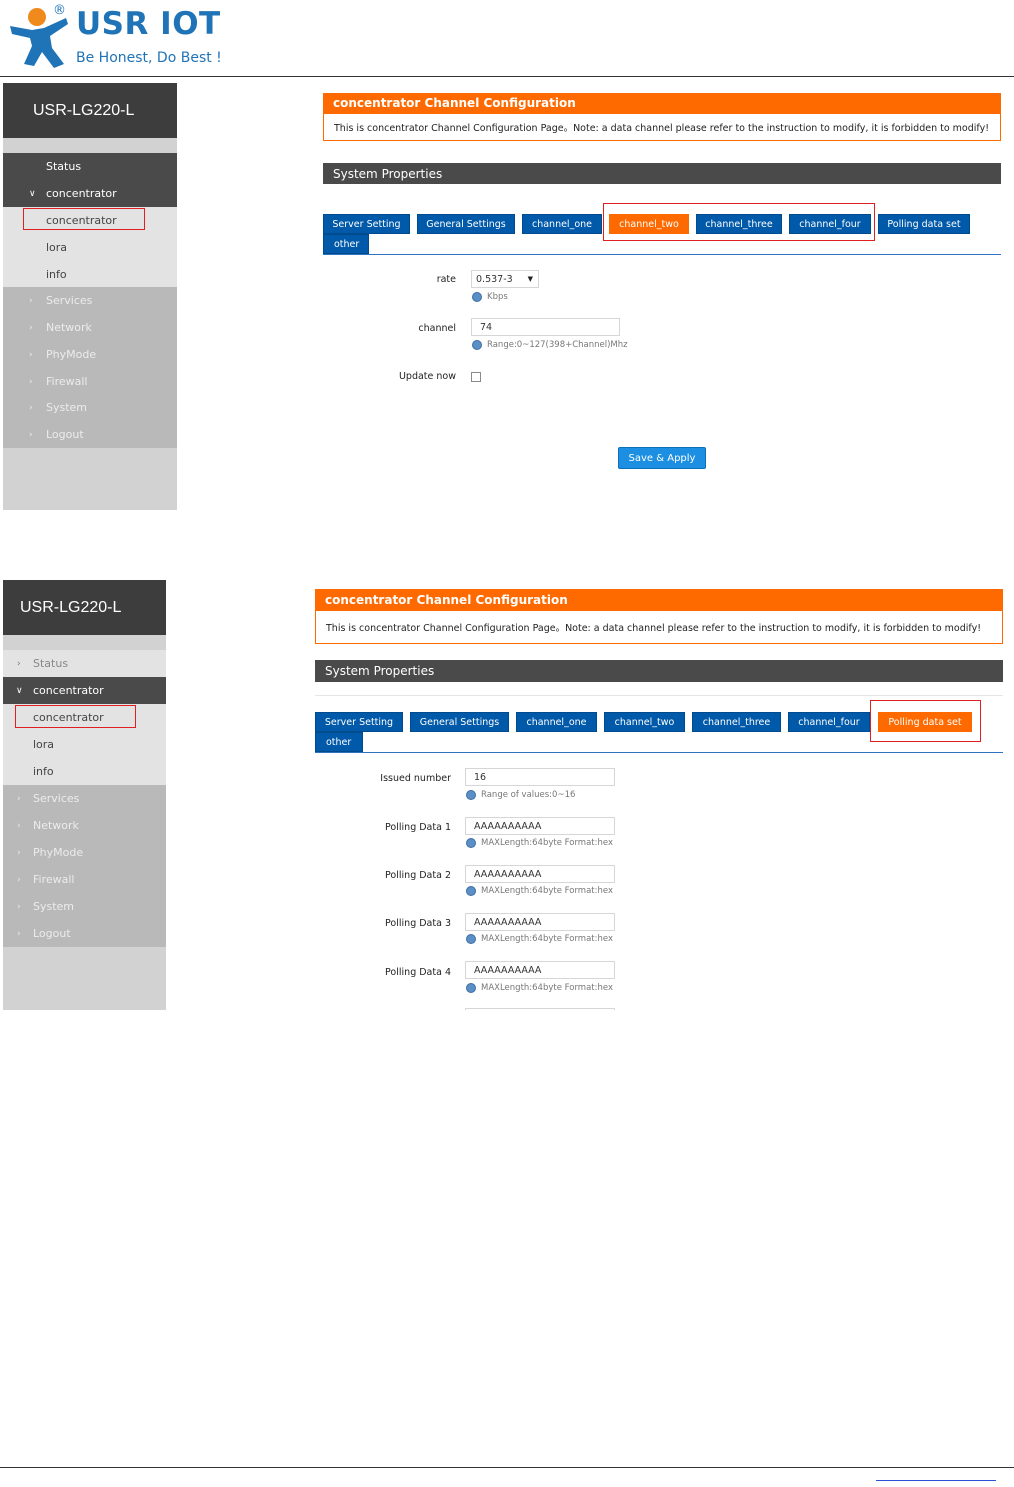 The image size is (1014, 1487). What do you see at coordinates (530, 279) in the screenshot?
I see `caret-down-icon: ▼` at bounding box center [530, 279].